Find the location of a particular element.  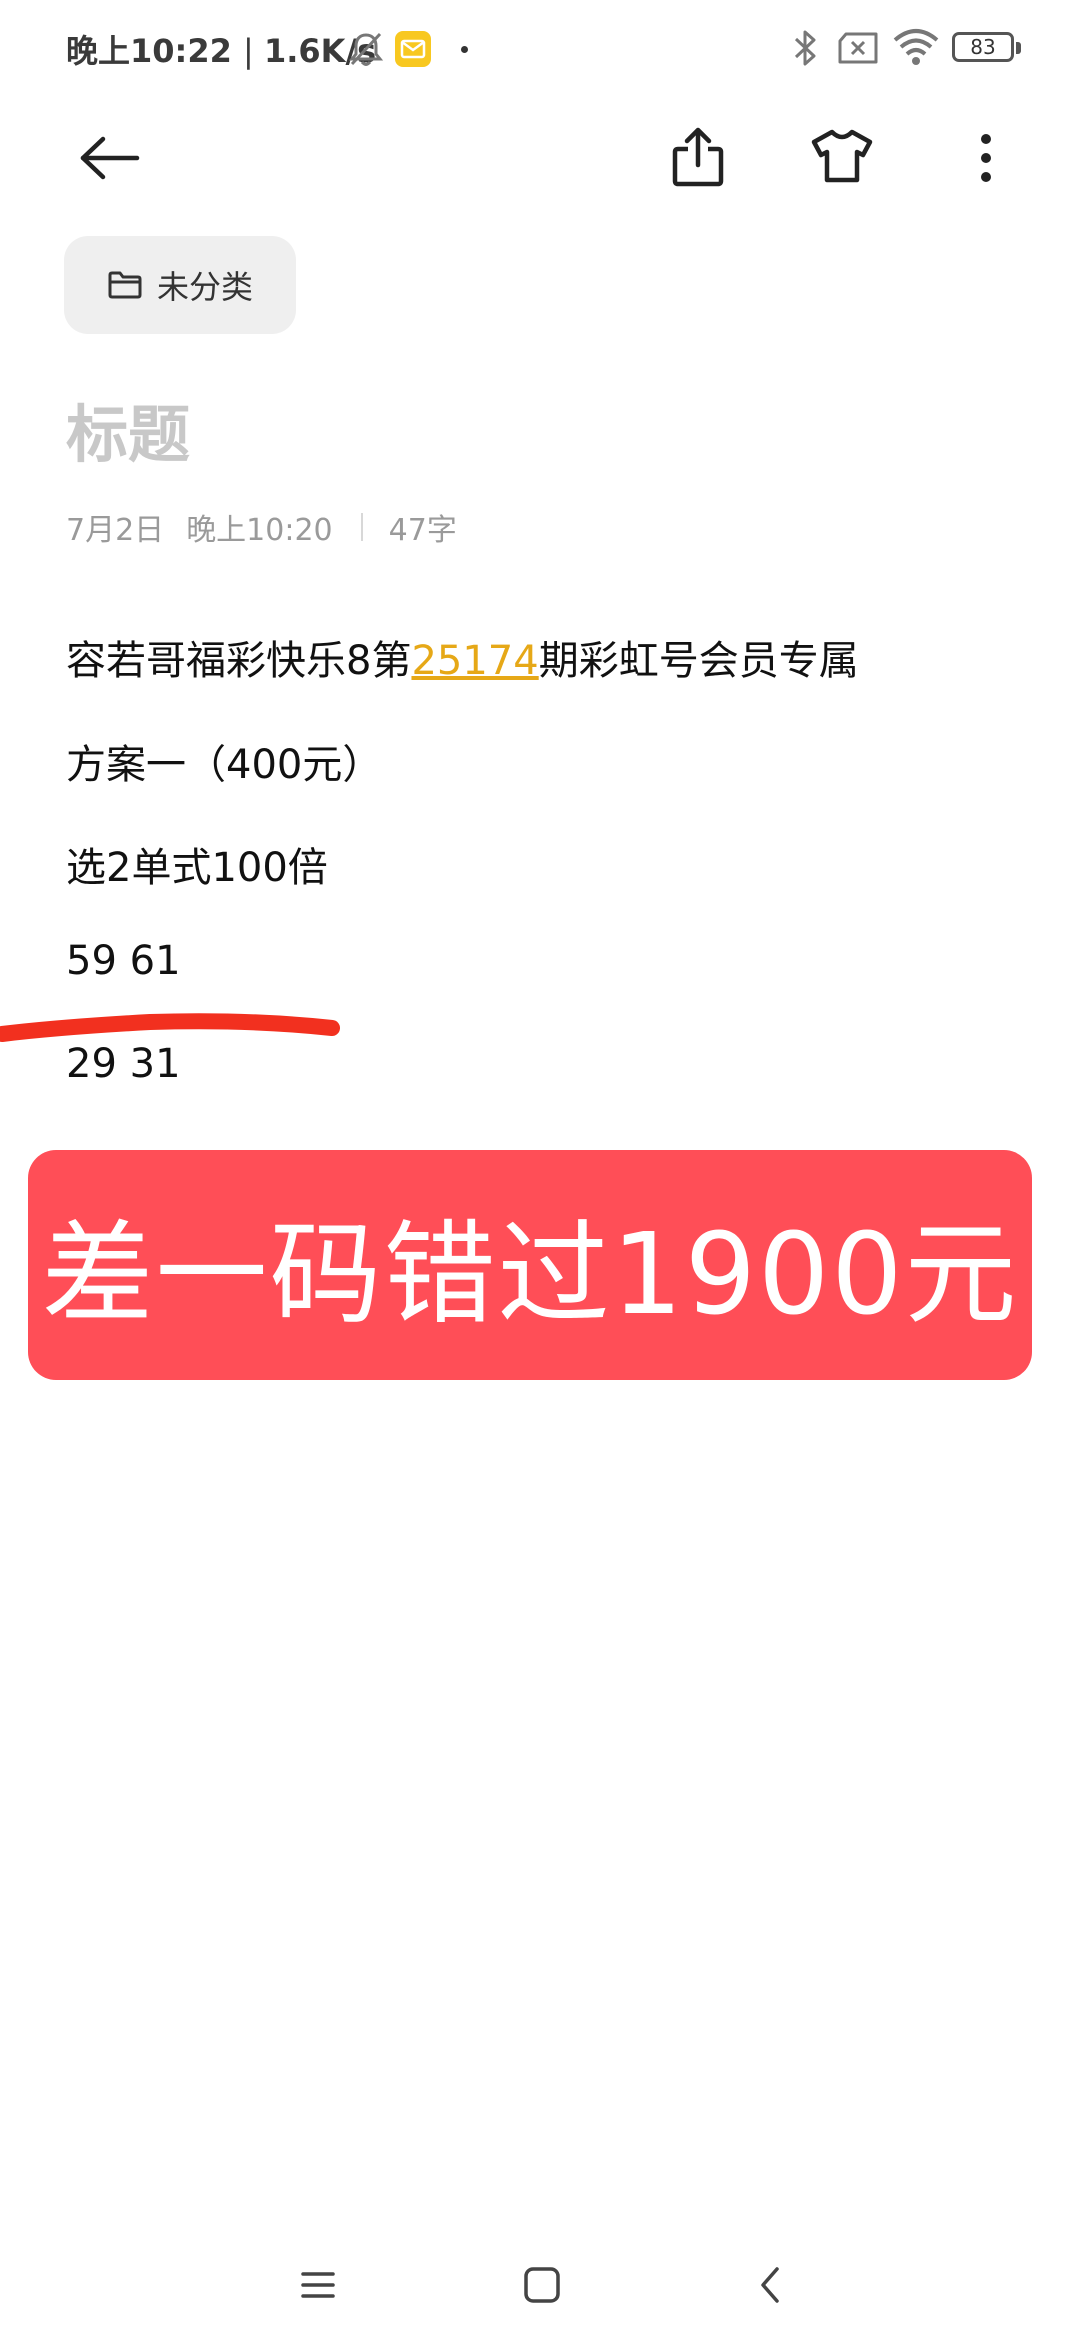

share-icon is located at coordinates (698, 157).